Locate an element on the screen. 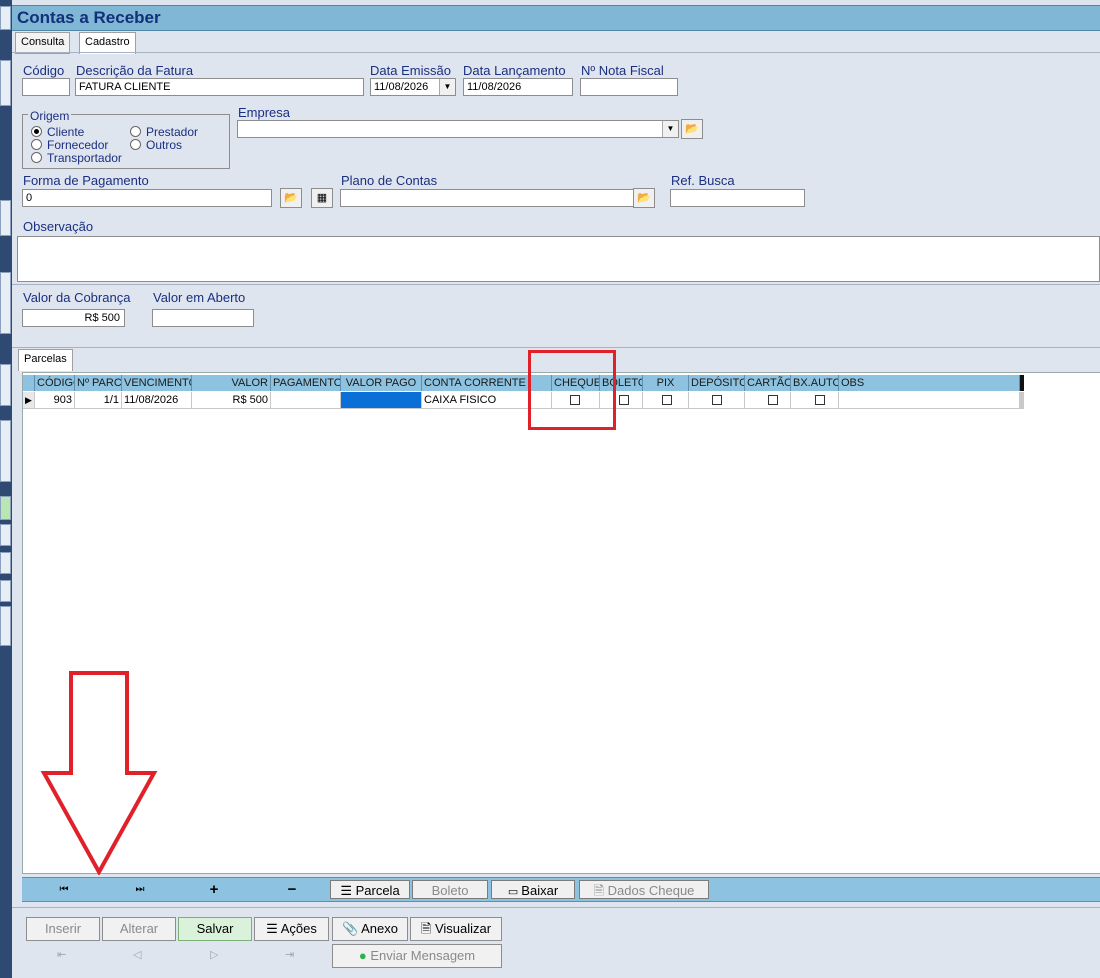  radio-outros: Outros is located at coordinates (156, 145).